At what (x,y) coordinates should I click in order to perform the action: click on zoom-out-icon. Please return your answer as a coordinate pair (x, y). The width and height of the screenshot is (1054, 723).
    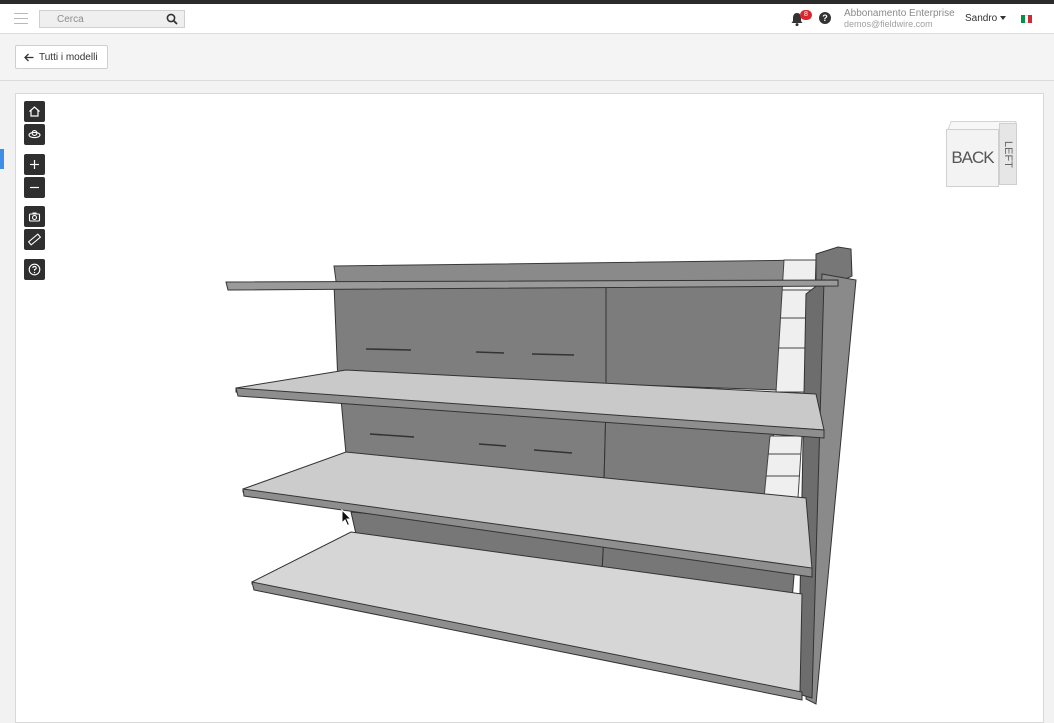
    Looking at the image, I should click on (34, 187).